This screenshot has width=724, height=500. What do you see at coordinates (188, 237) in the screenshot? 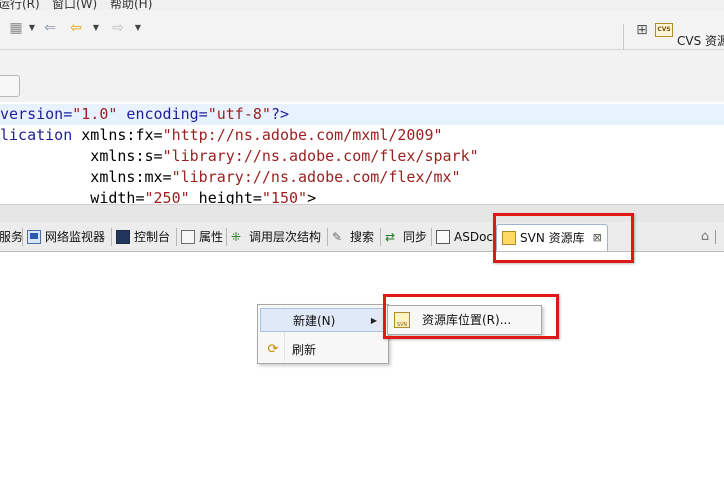
I see `properties-icon` at bounding box center [188, 237].